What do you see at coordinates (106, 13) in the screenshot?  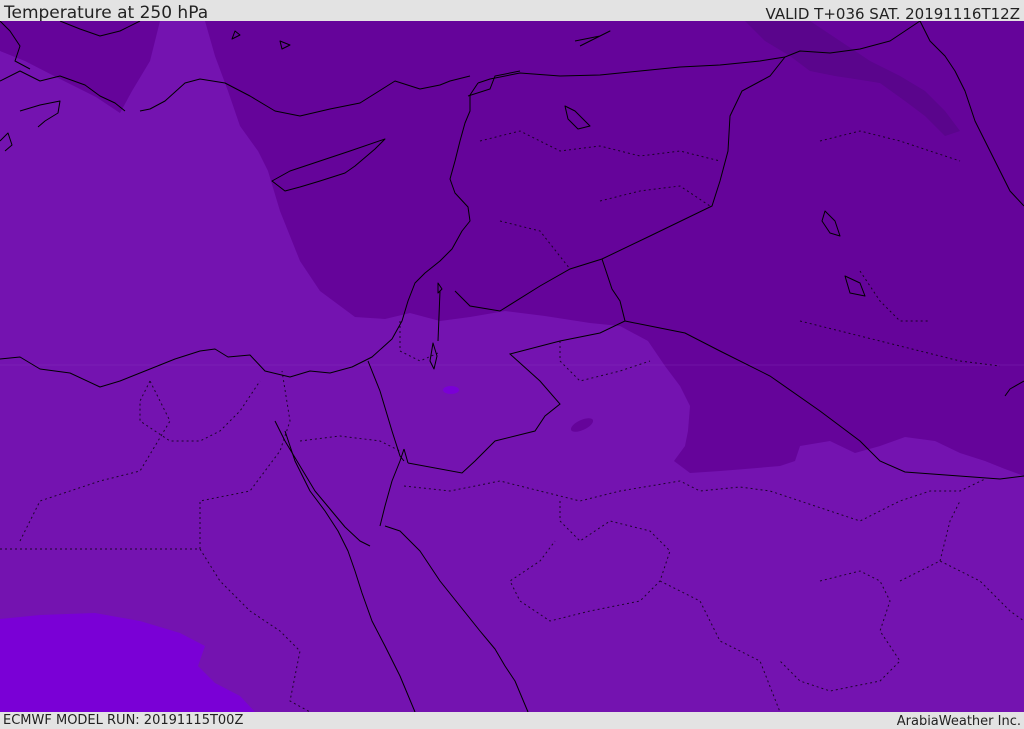 I see `map-title: Temperature at 250 hPa` at bounding box center [106, 13].